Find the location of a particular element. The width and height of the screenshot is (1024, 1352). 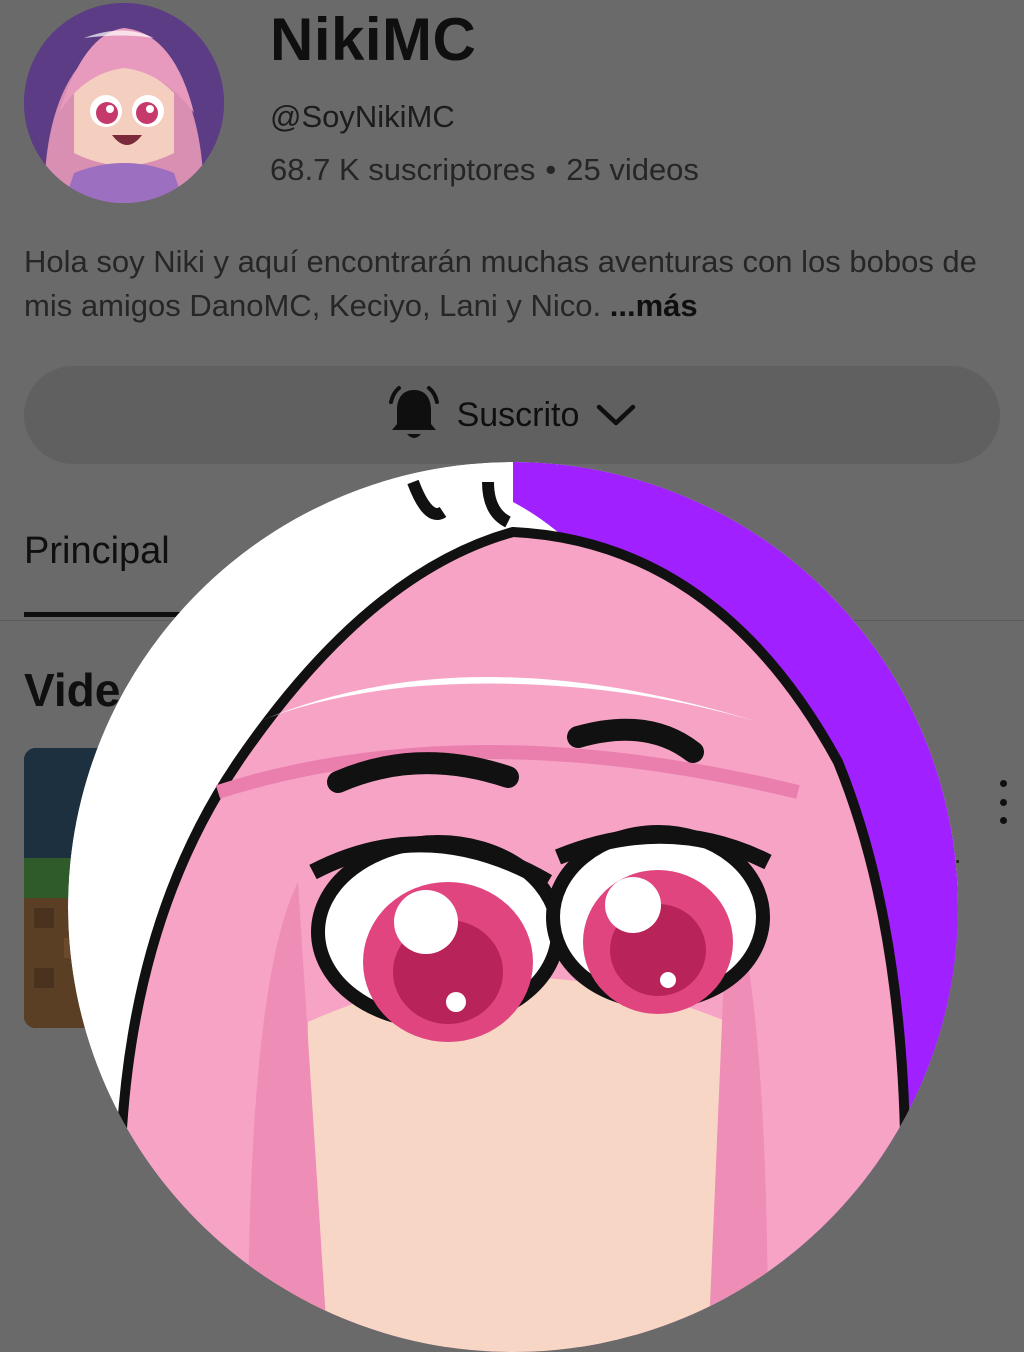

more-vert-icon is located at coordinates (1003, 802).